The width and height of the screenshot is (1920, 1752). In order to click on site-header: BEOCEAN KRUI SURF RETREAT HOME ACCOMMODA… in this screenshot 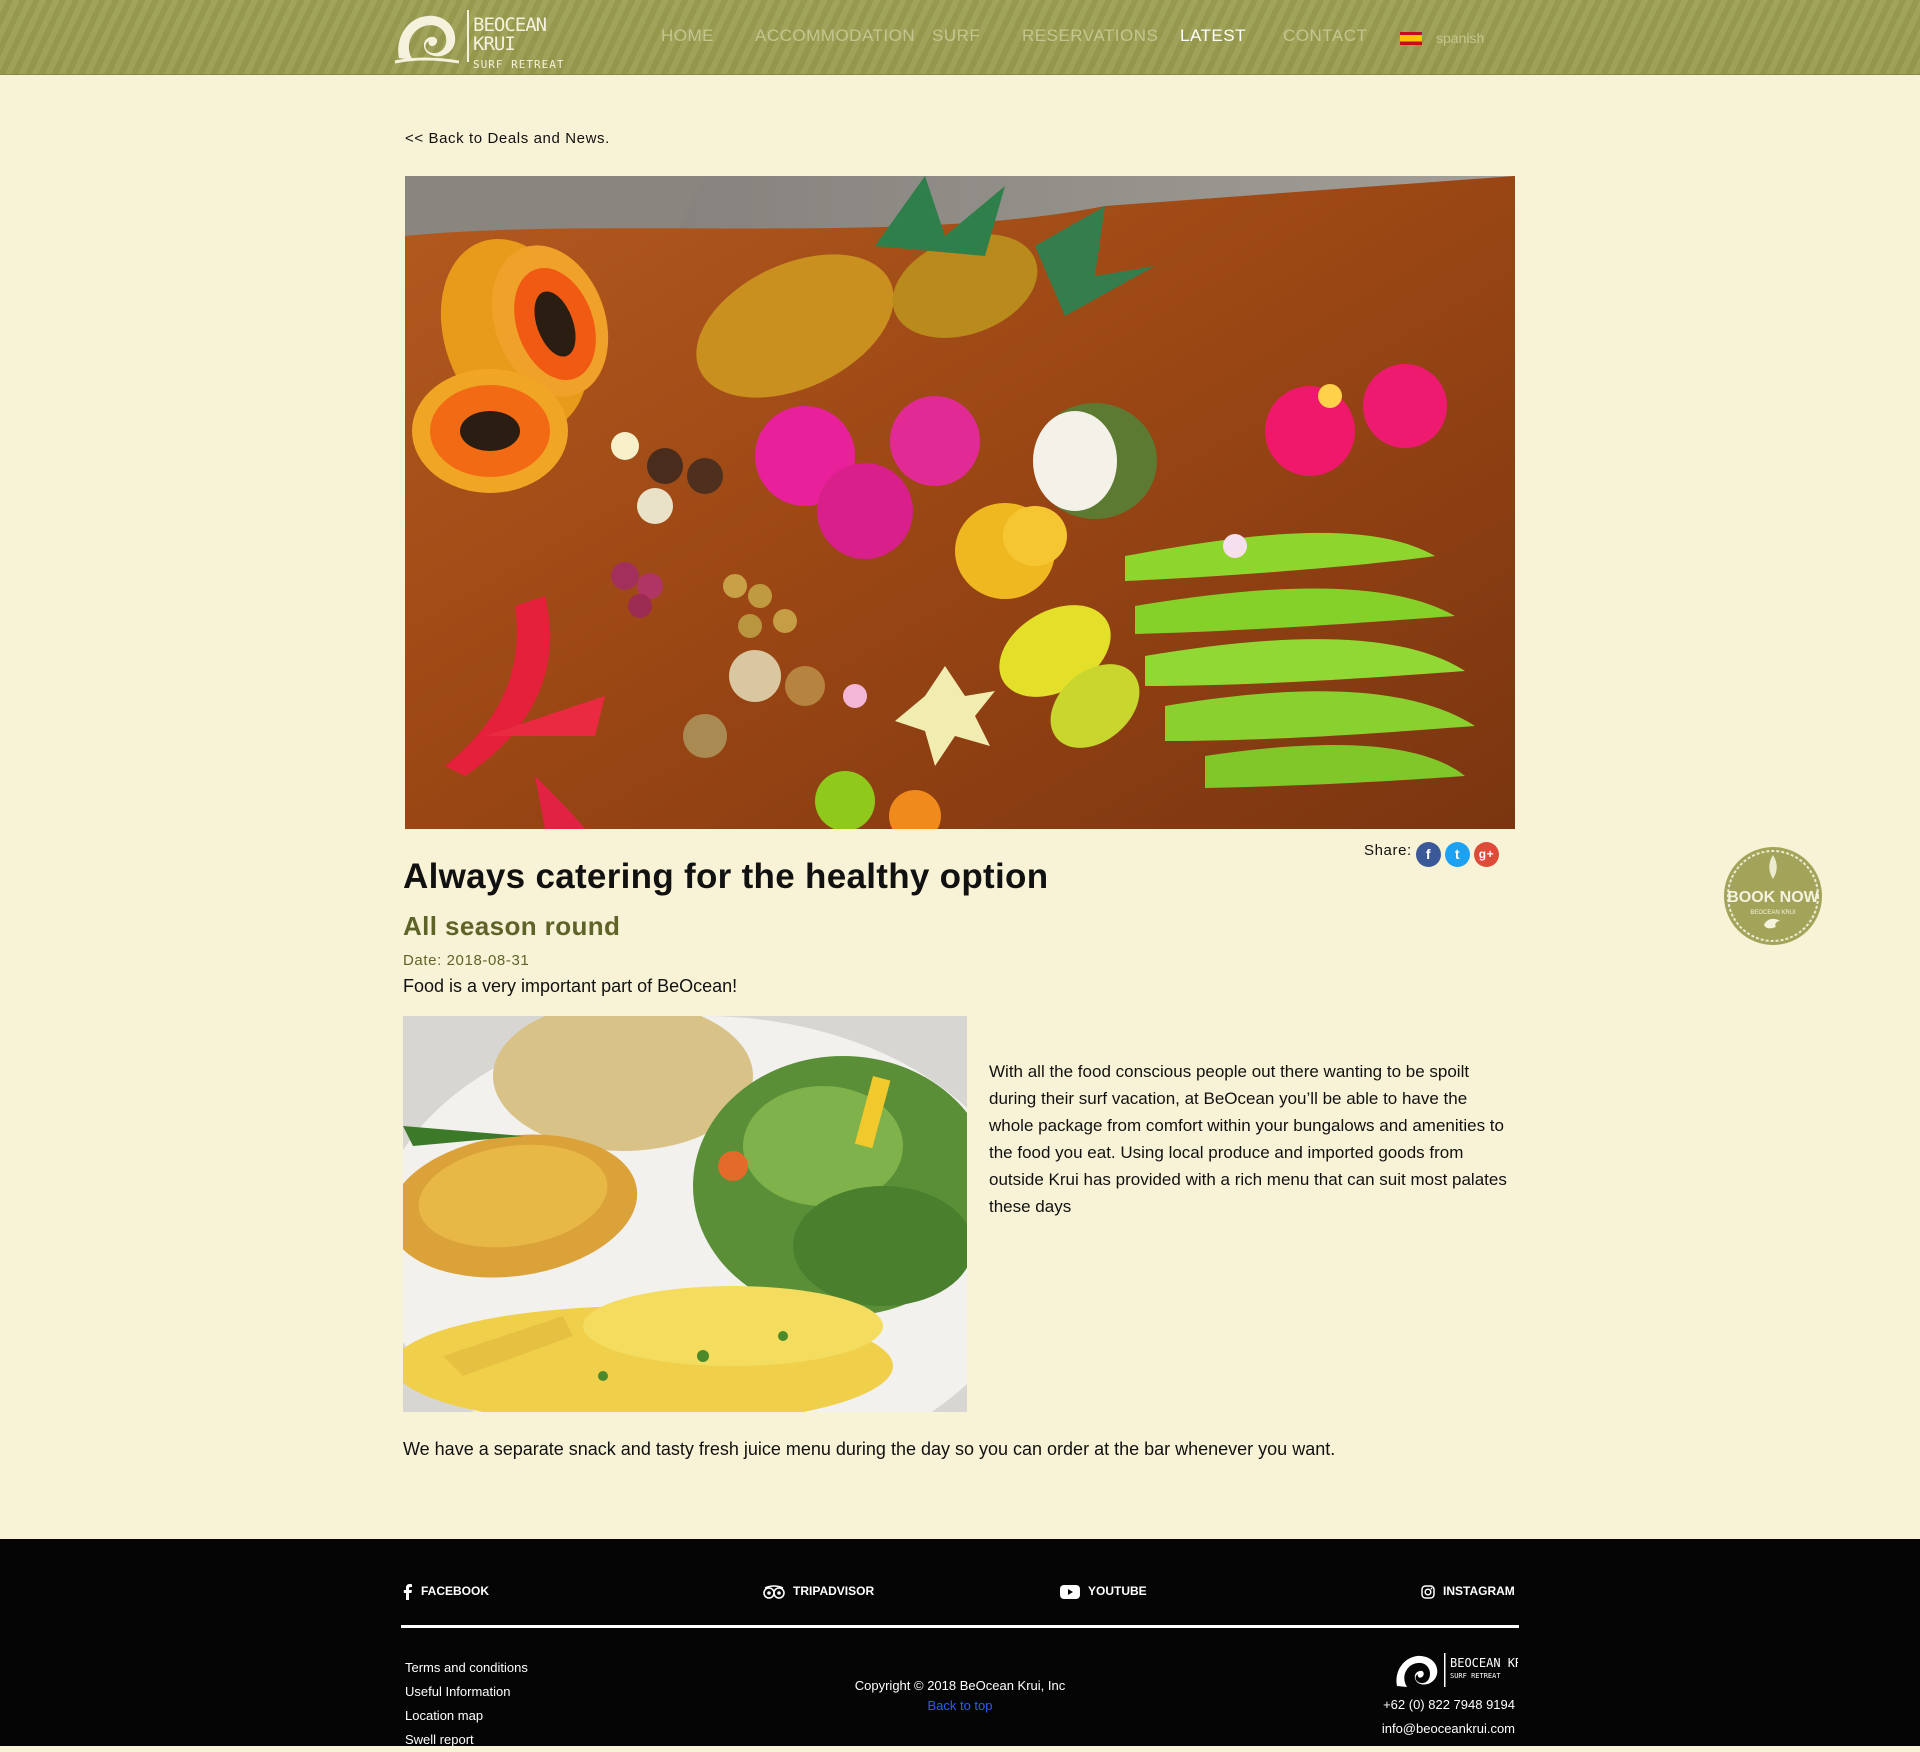, I will do `click(960, 37)`.